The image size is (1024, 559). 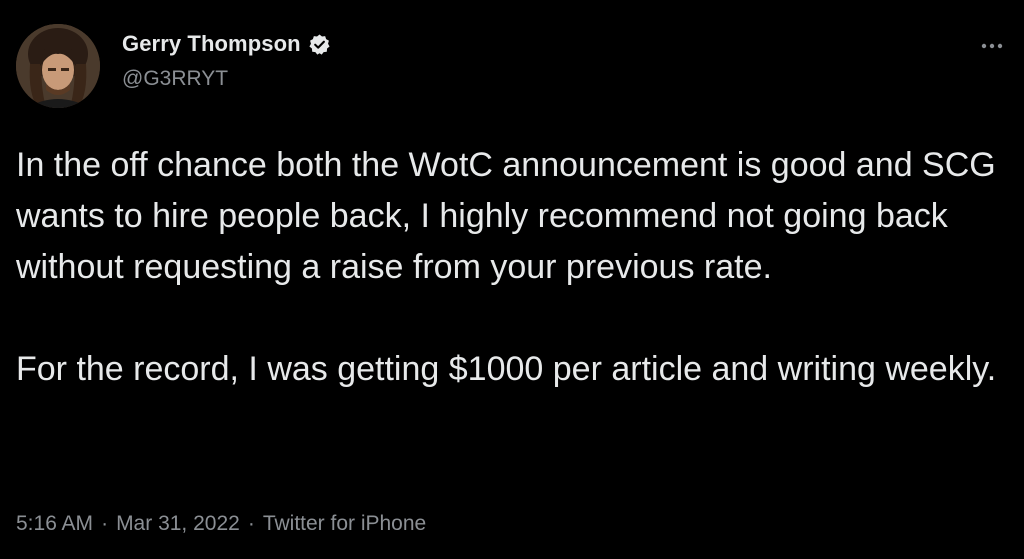 I want to click on author-handle: @G3RRYT, so click(x=175, y=79).